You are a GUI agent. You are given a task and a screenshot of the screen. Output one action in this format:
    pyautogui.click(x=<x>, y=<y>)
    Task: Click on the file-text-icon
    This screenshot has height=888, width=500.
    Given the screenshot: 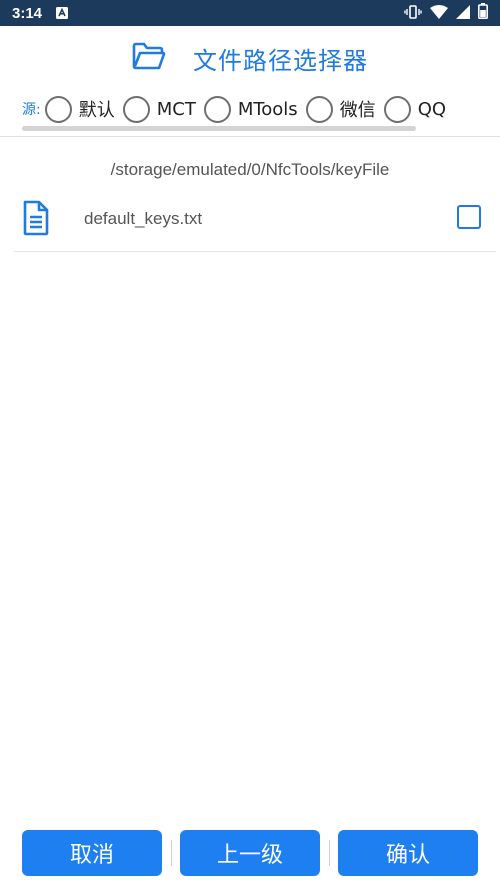 What is the action you would take?
    pyautogui.click(x=36, y=220)
    